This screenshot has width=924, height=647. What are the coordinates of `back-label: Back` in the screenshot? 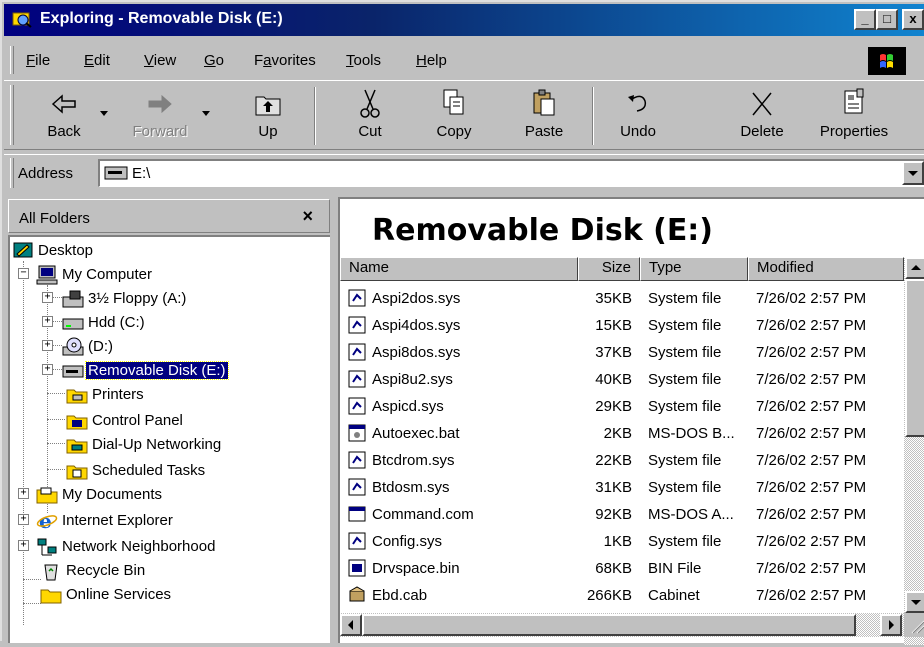 It's located at (64, 131).